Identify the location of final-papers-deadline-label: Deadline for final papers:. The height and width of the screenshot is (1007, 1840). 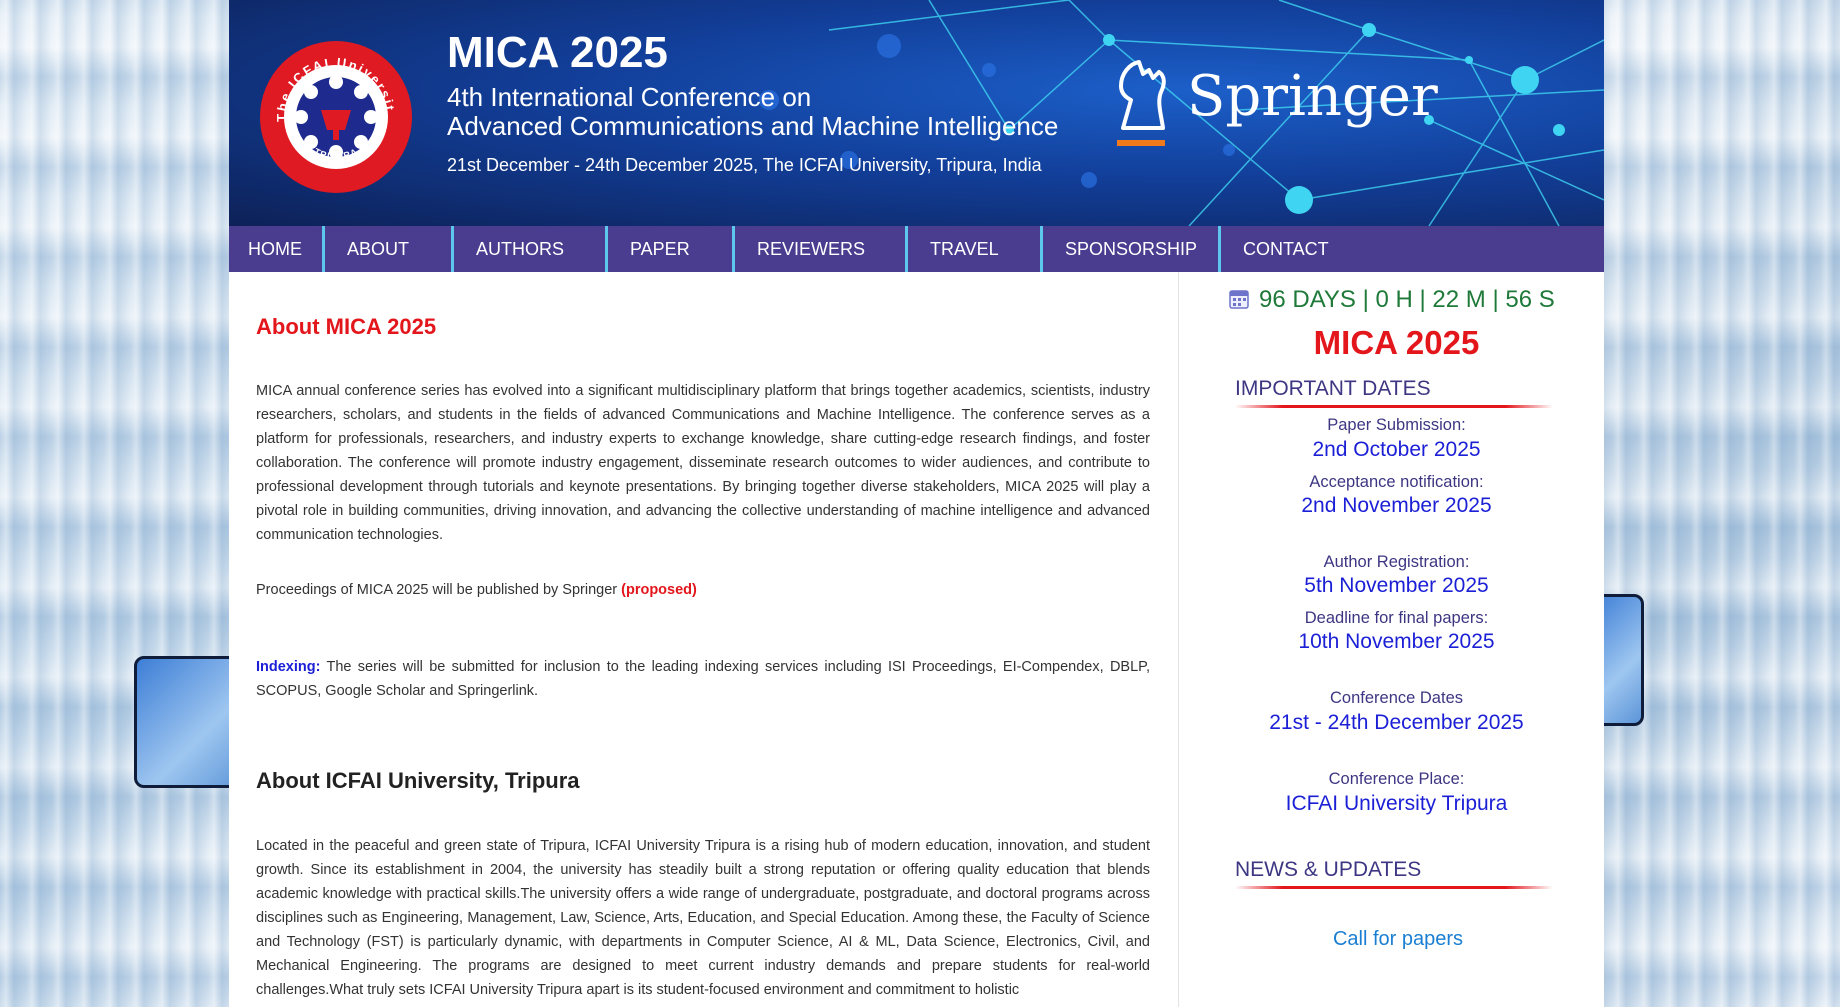
(1396, 618).